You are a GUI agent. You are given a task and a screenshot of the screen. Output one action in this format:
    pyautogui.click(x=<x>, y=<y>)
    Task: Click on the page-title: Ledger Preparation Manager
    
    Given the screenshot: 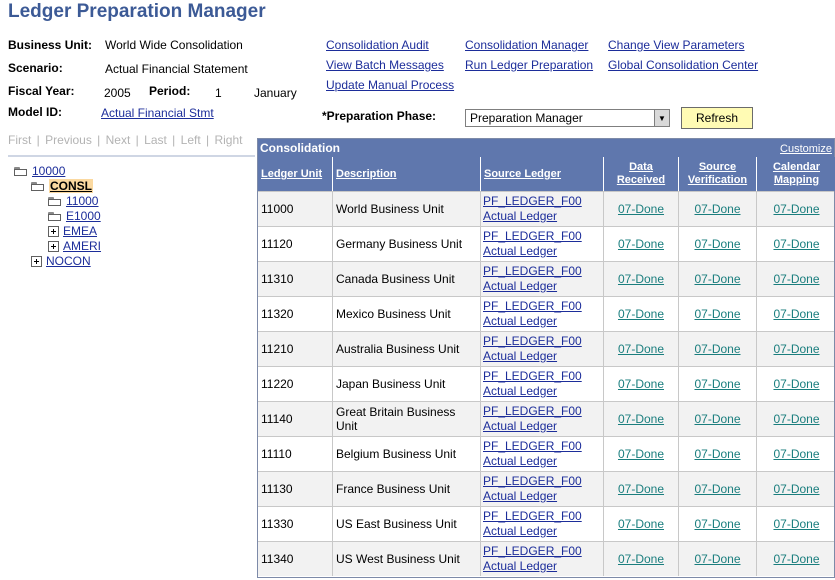 What is the action you would take?
    pyautogui.click(x=137, y=11)
    